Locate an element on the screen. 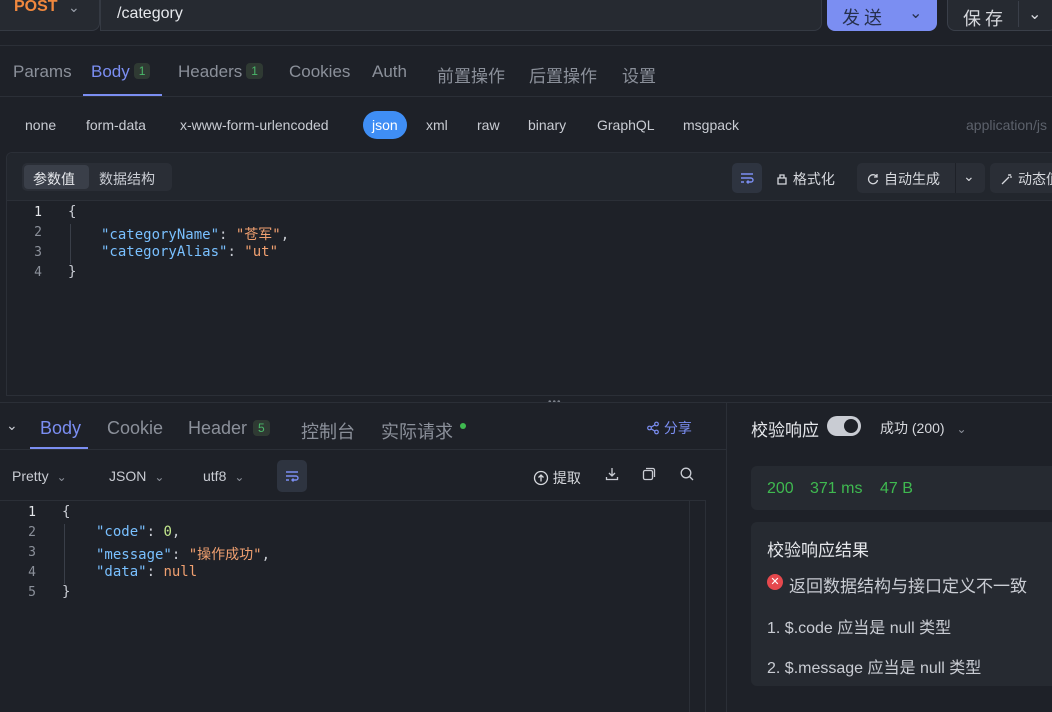 Image resolution: width=1052 pixels, height=712 pixels. extract-button: 提取 is located at coordinates (557, 478).